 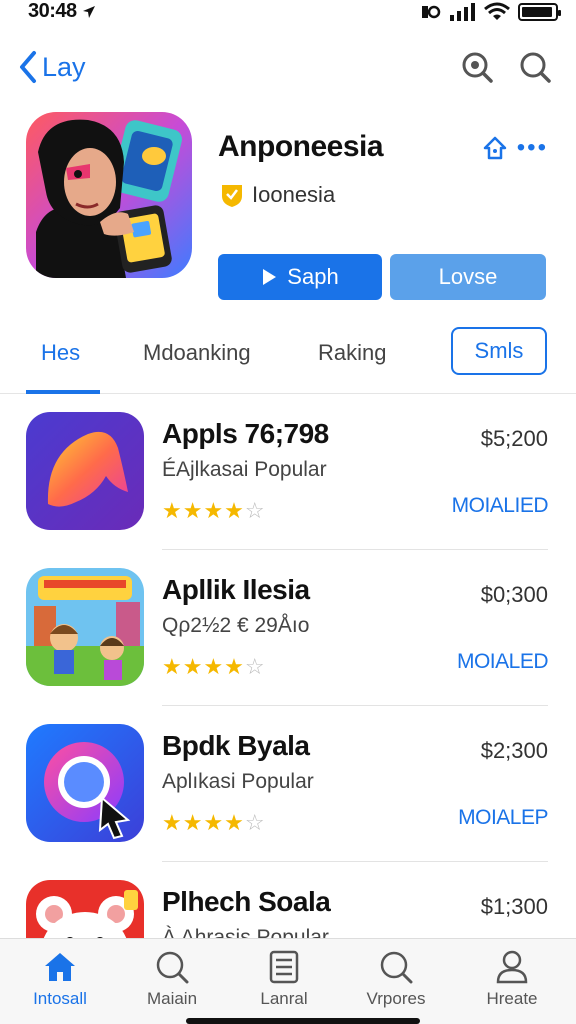 I want to click on kids-game-icon, so click(x=85, y=627).